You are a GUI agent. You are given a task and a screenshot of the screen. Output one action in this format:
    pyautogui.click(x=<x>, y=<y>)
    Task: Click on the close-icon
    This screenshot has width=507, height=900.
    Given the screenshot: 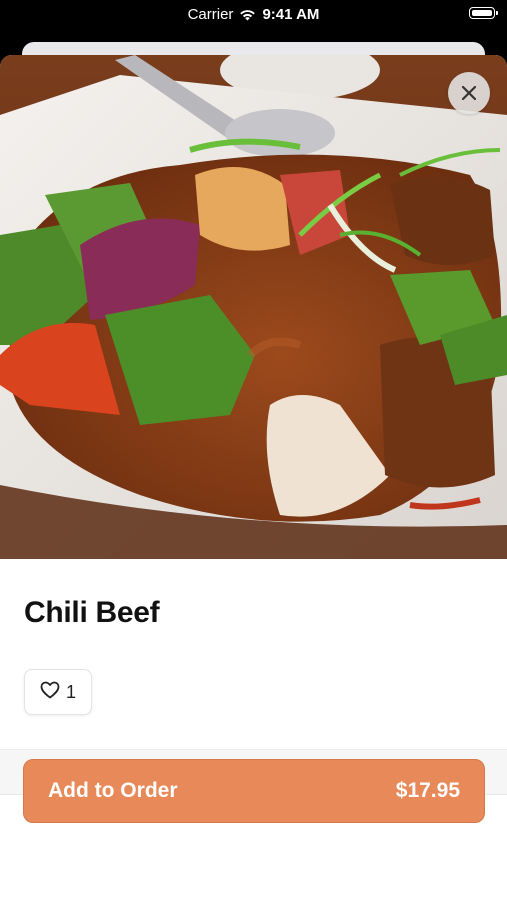 What is the action you would take?
    pyautogui.click(x=469, y=93)
    